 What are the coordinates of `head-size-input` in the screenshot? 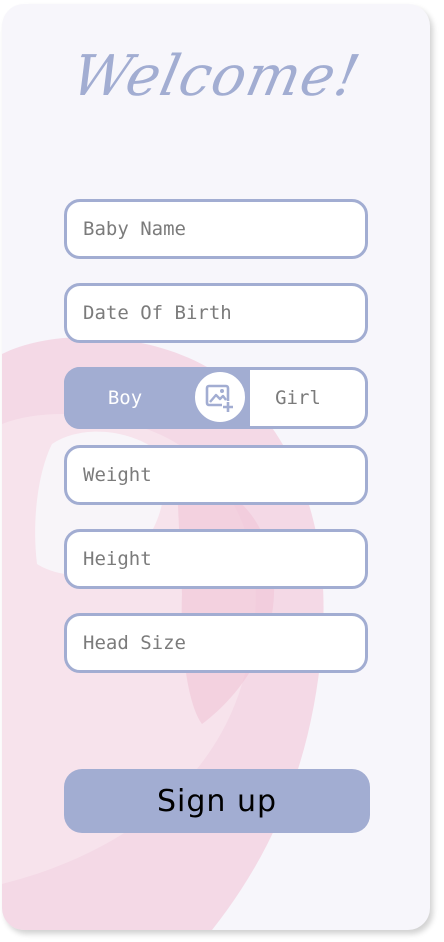 It's located at (216, 643).